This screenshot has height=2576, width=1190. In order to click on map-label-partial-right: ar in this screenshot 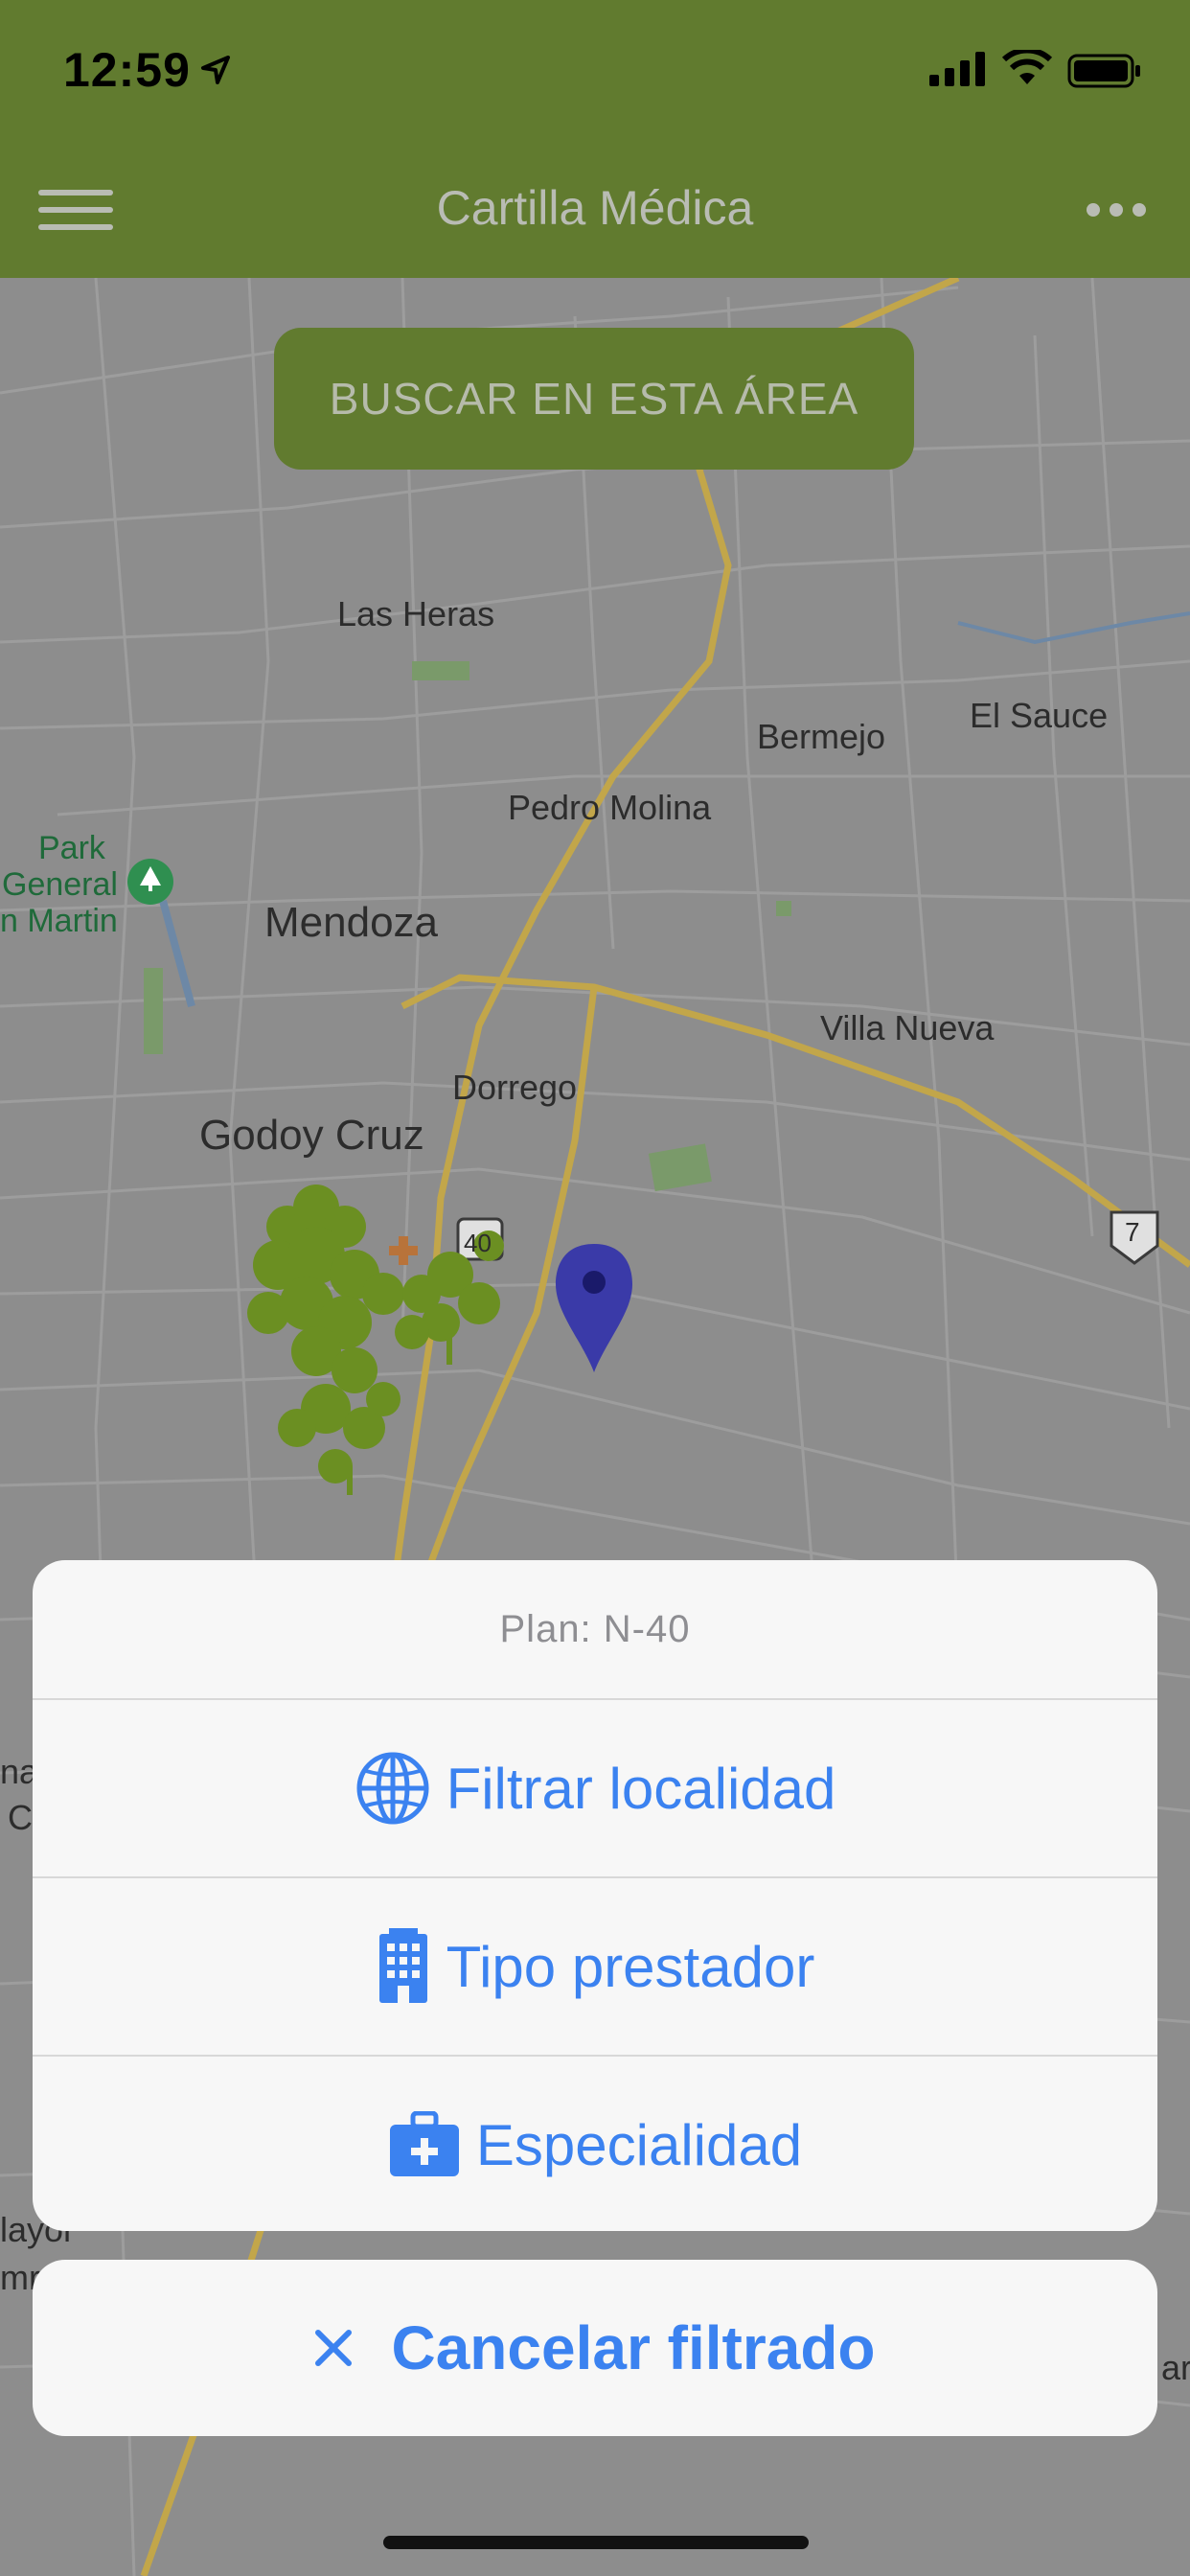, I will do `click(1175, 2367)`.